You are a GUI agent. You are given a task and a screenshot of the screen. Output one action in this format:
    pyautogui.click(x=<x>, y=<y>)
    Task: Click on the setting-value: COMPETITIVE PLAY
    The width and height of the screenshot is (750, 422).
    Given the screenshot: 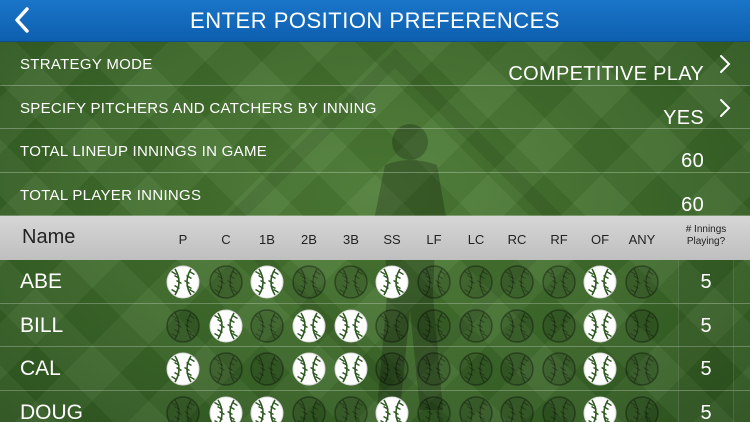 What is the action you would take?
    pyautogui.click(x=606, y=74)
    